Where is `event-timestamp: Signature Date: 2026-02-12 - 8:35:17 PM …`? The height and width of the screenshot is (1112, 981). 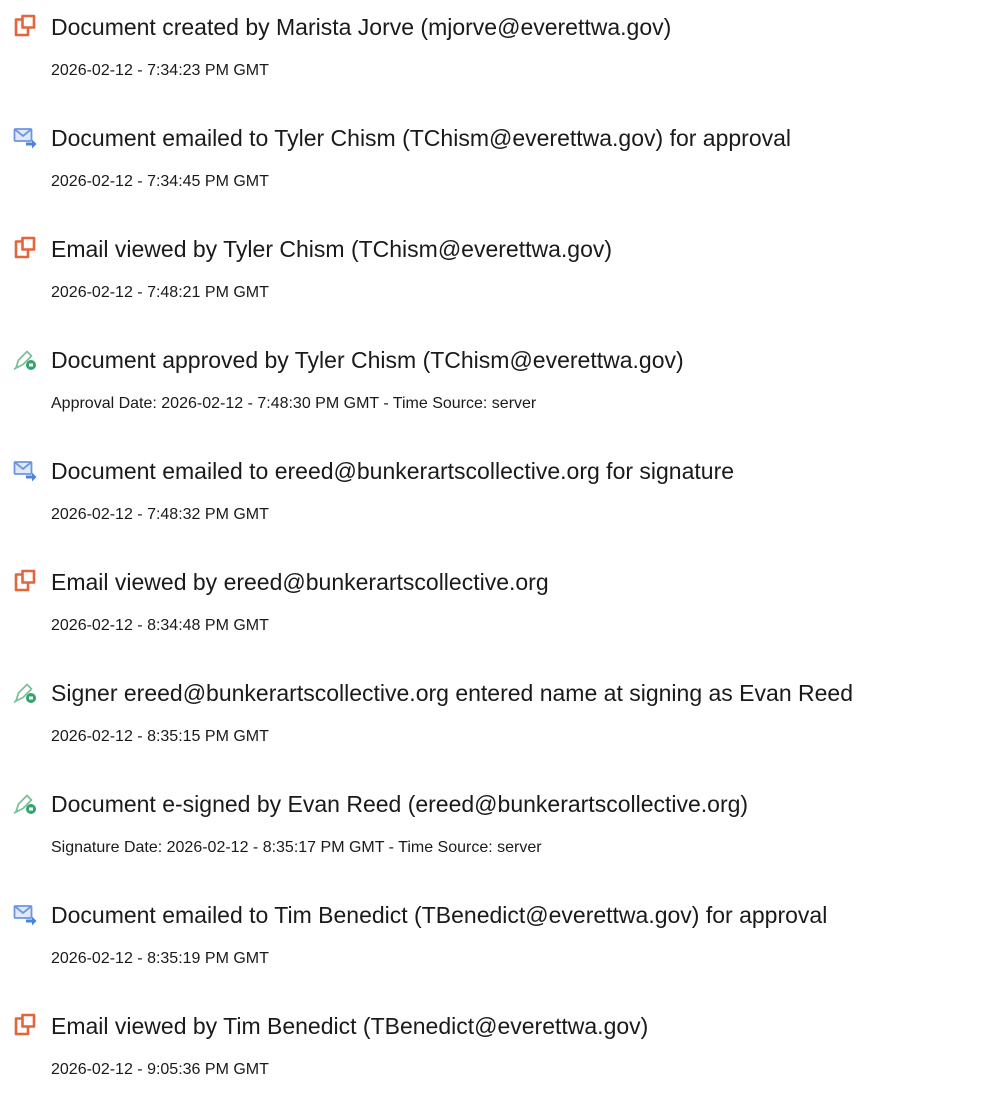 event-timestamp: Signature Date: 2026-02-12 - 8:35:17 PM … is located at coordinates (296, 847).